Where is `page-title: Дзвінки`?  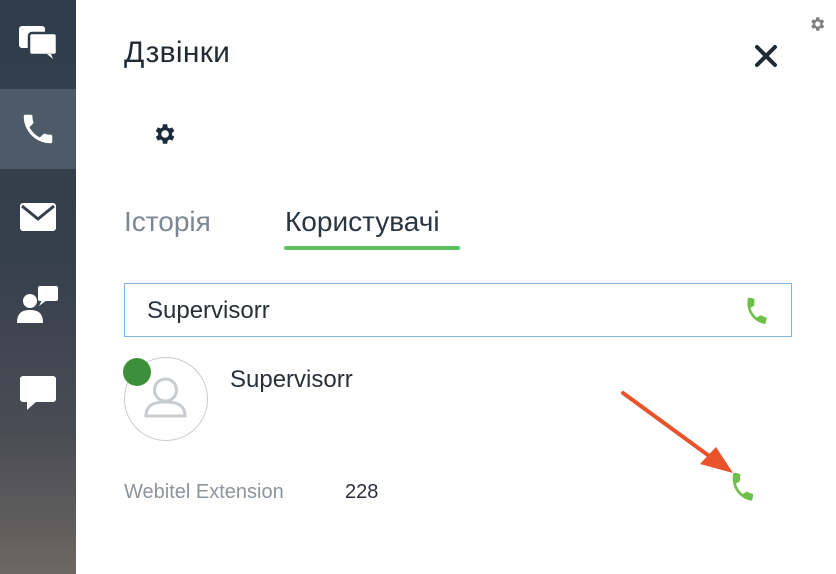 page-title: Дзвінки is located at coordinates (177, 52).